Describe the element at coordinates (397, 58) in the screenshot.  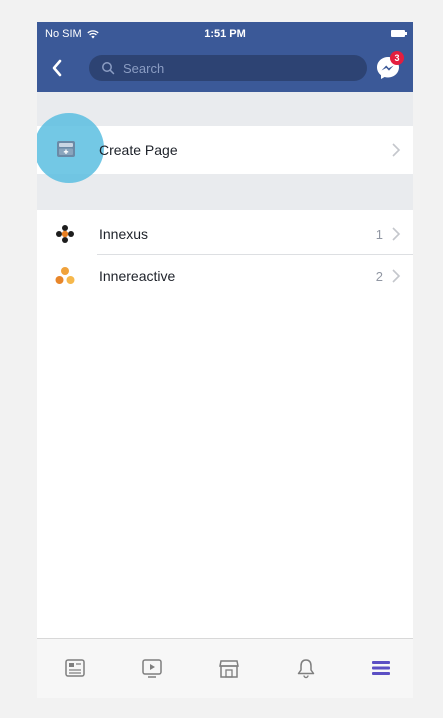
I see `messenger-badge: 3` at that location.